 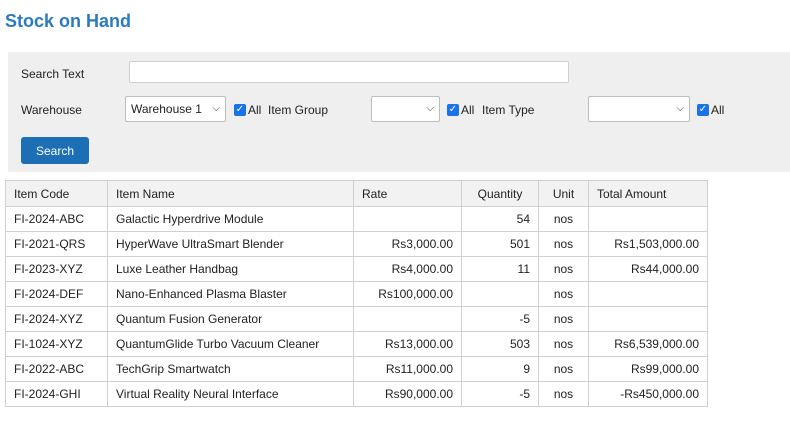 What do you see at coordinates (230, 344) in the screenshot?
I see `cell-item-name: QuantumGlide Turbo Vacuum Cleaner` at bounding box center [230, 344].